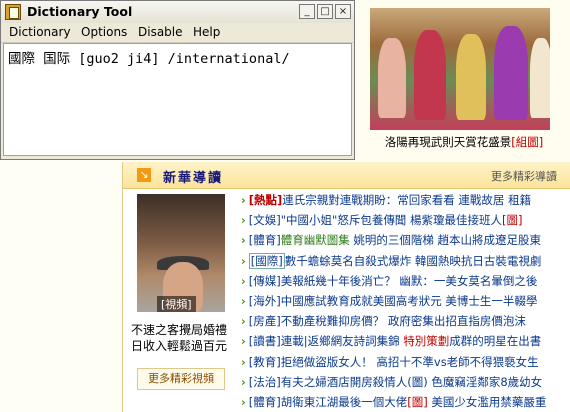  What do you see at coordinates (144, 175) in the screenshot?
I see `arrow-icon: ↘` at bounding box center [144, 175].